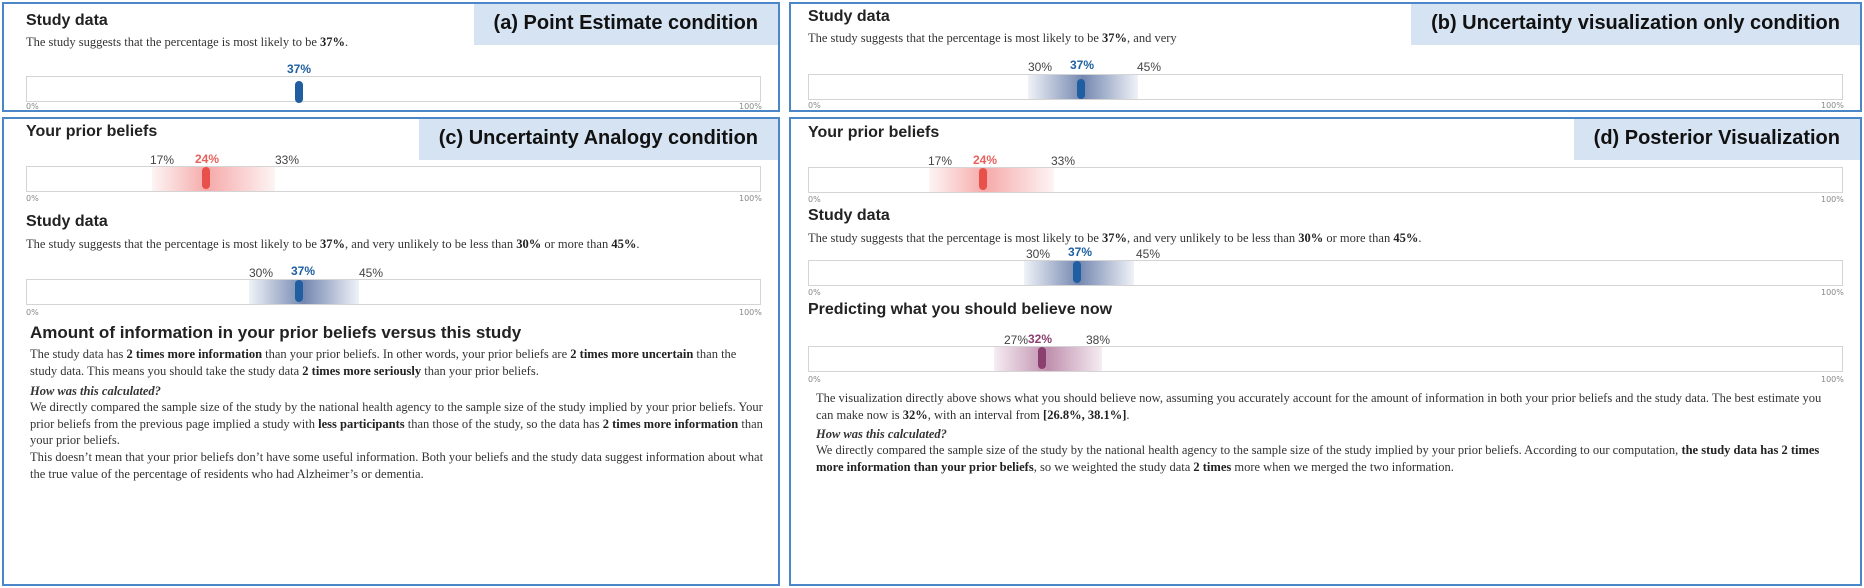 The height and width of the screenshot is (588, 1864). Describe the element at coordinates (1098, 340) in the screenshot. I see `posterior-upper-label: 38%` at that location.